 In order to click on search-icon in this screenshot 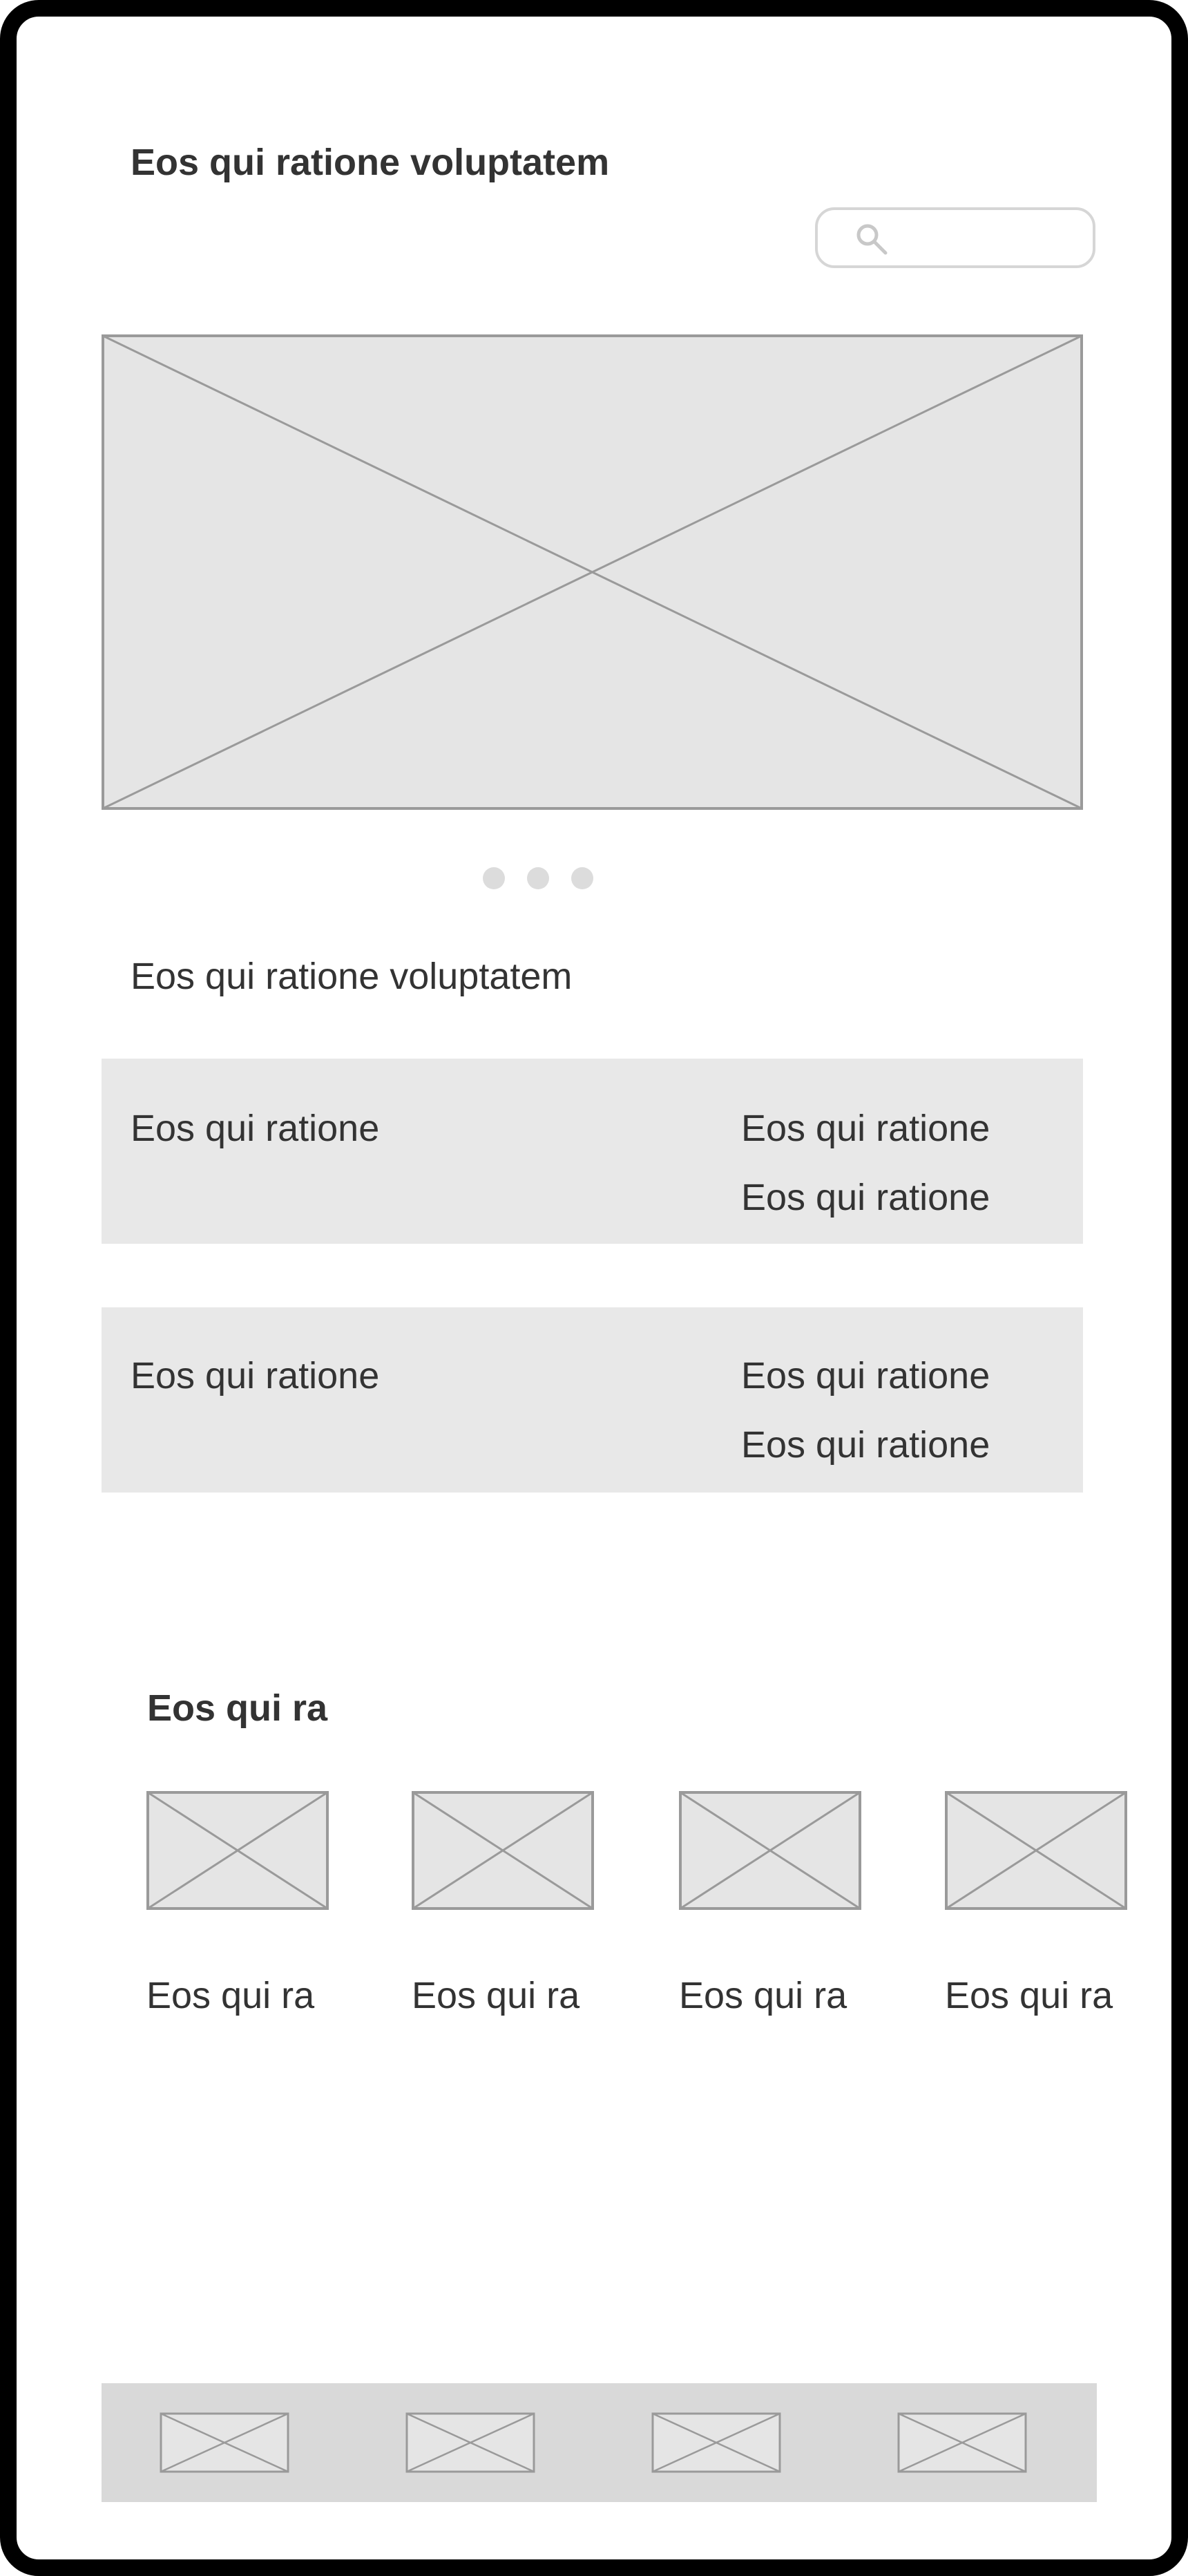, I will do `click(872, 239)`.